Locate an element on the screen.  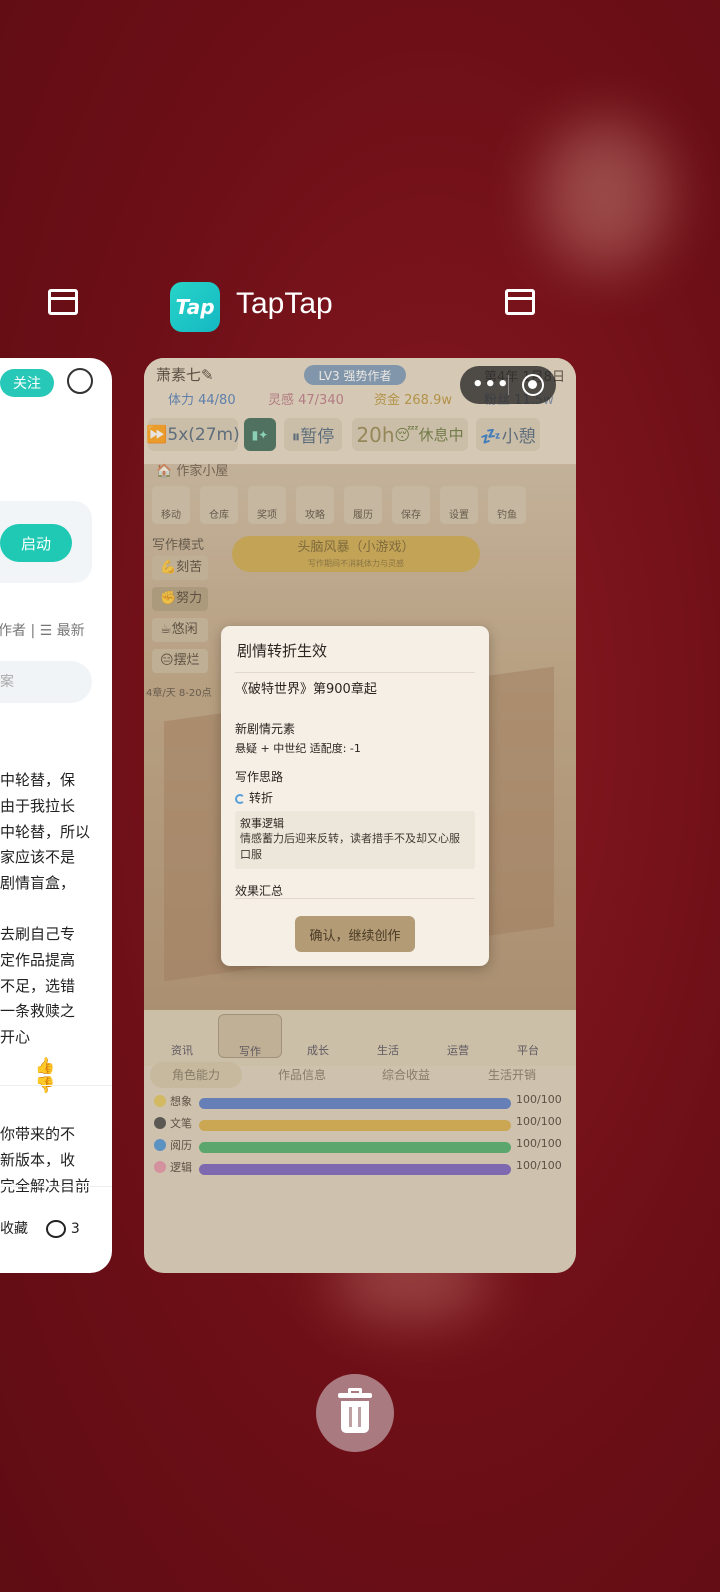
comment-icon is located at coordinates (56, 1229).